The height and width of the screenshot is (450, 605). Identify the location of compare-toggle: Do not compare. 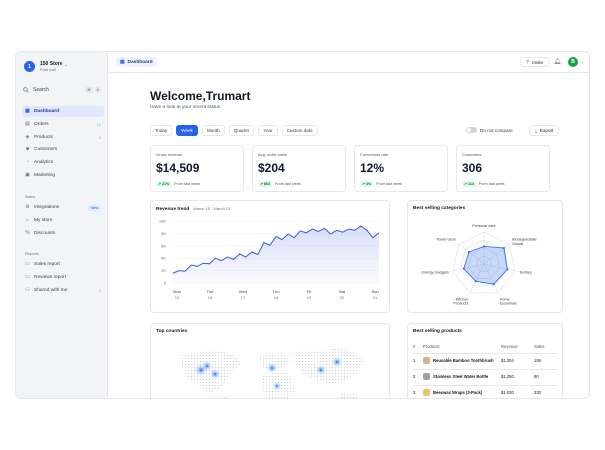
(489, 130).